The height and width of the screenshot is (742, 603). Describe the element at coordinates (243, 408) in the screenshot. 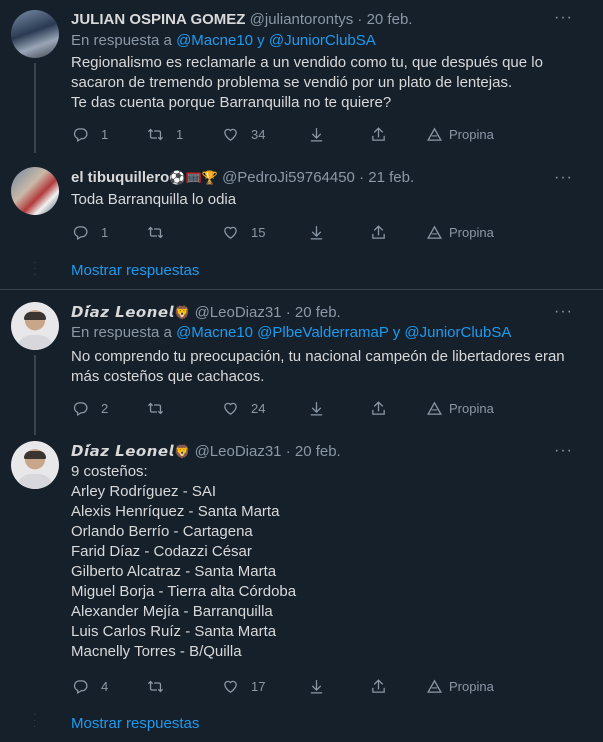

I see `like-button: 24` at that location.